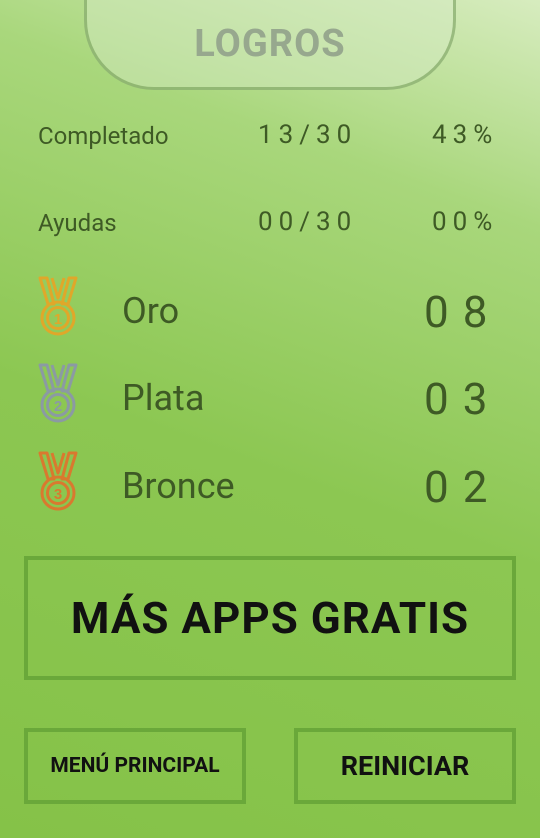 This screenshot has width=540, height=838. I want to click on completed-percent: 43%, so click(465, 135).